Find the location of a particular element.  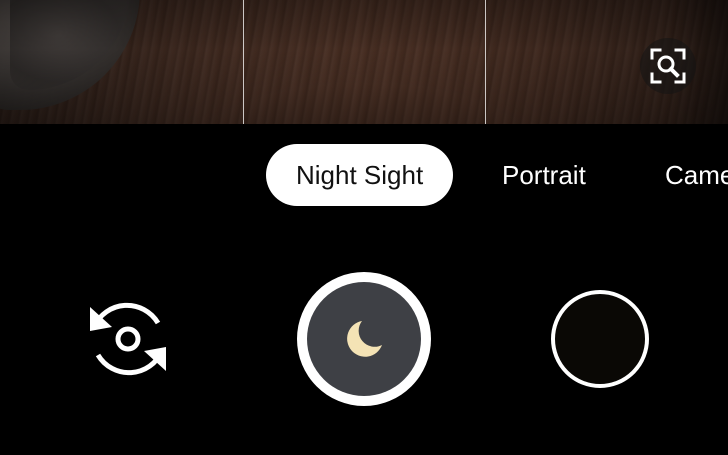

moon-icon is located at coordinates (364, 339).